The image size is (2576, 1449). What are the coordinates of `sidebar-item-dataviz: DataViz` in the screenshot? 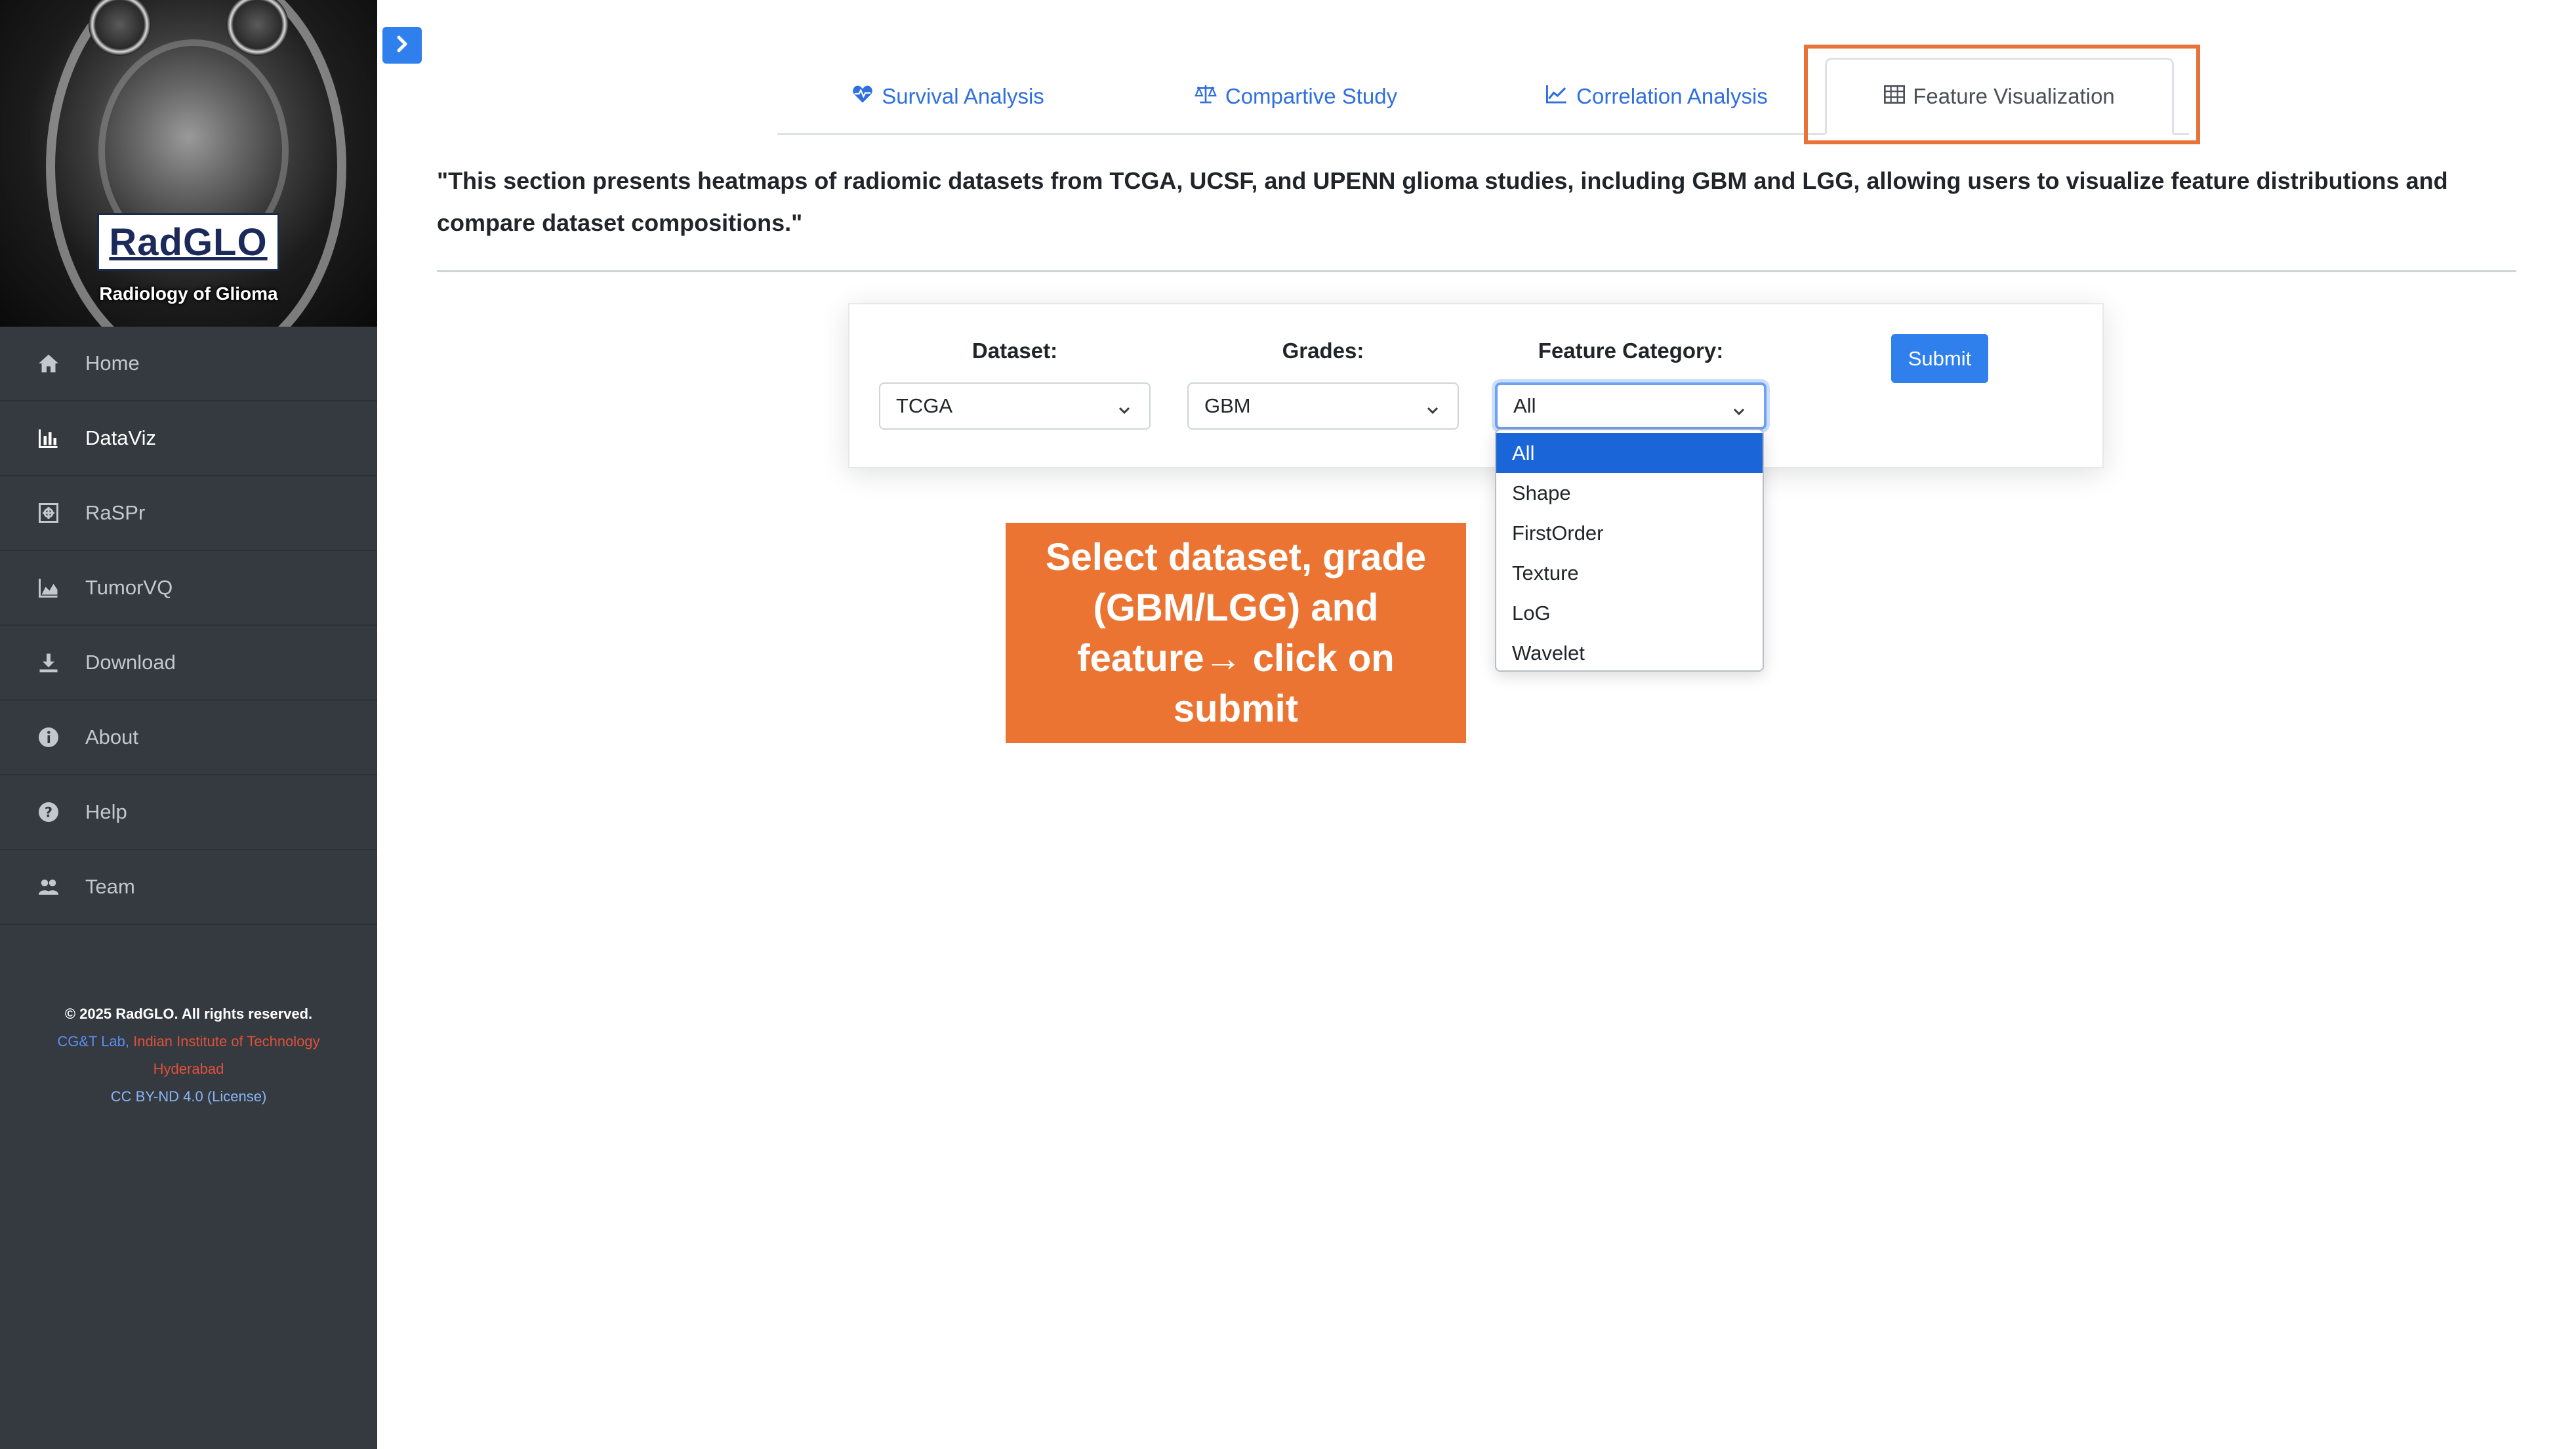 It's located at (188, 438).